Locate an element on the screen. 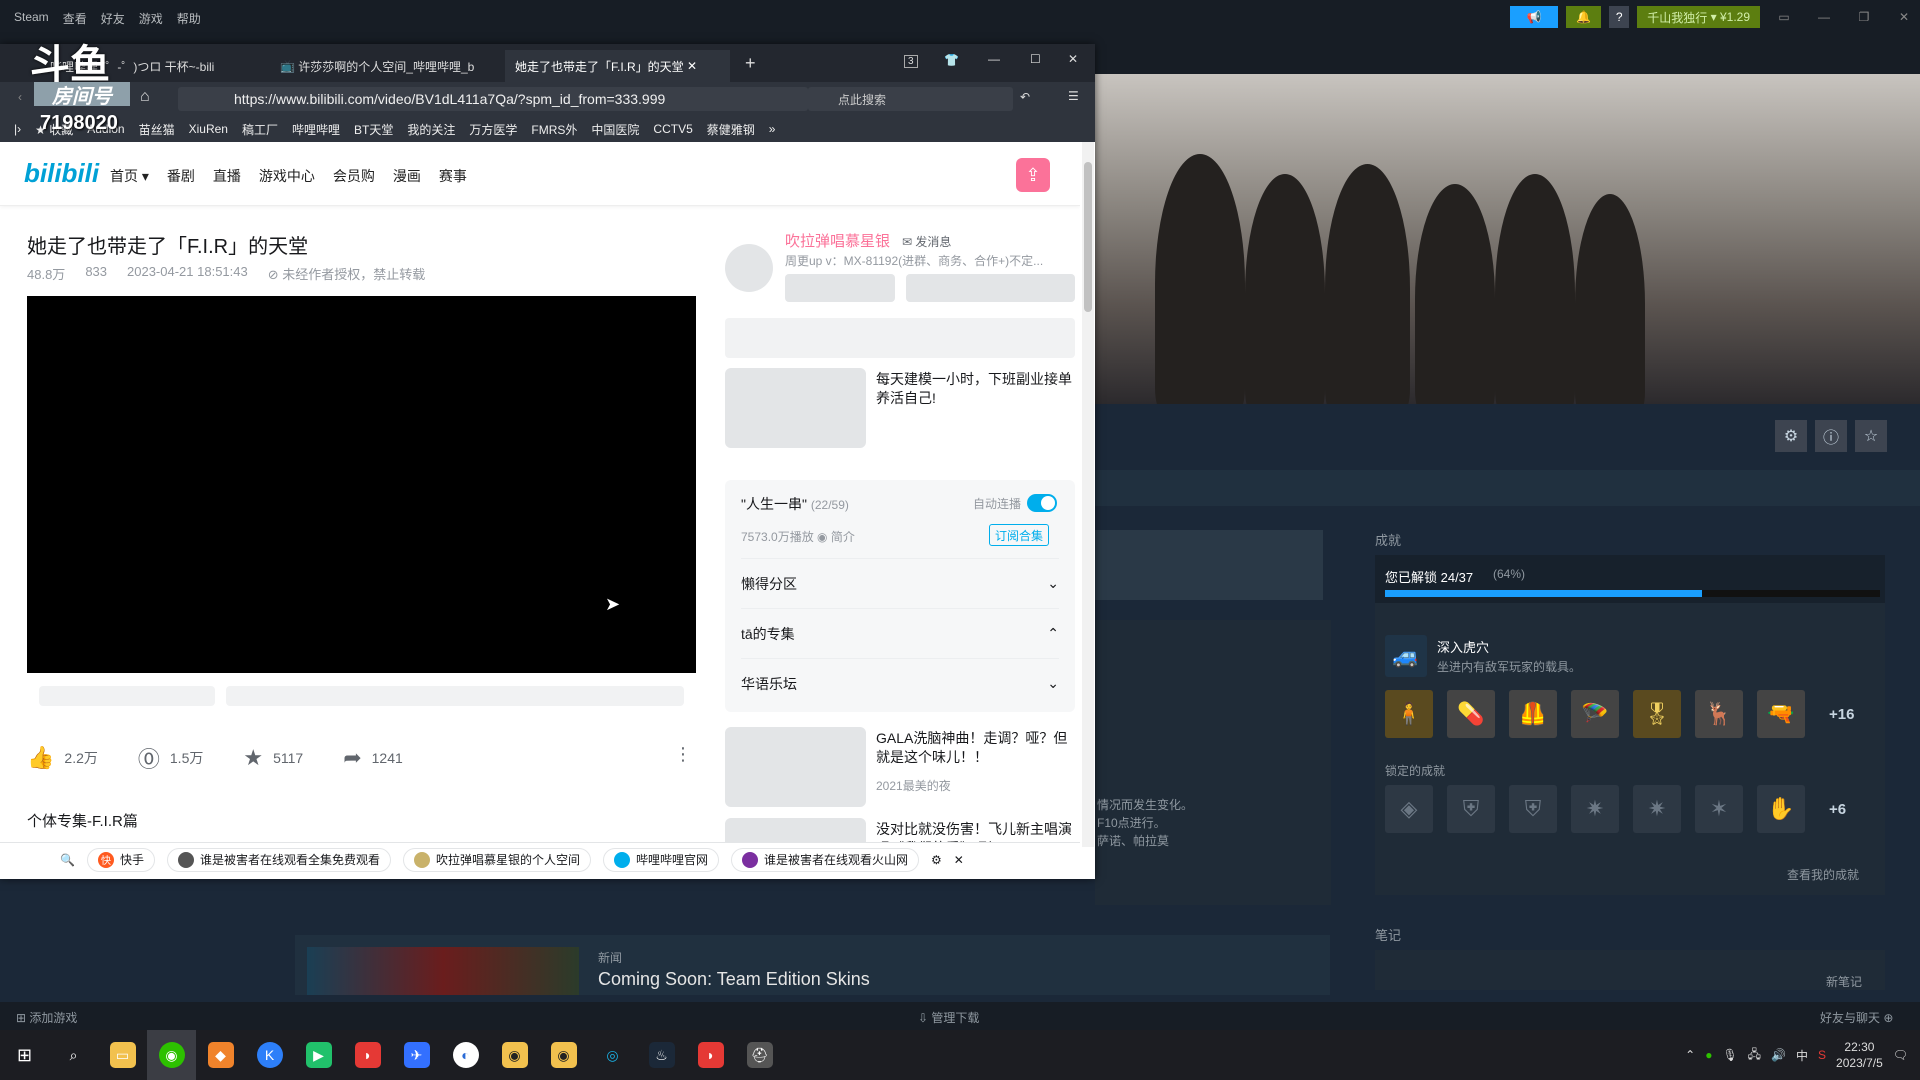 The width and height of the screenshot is (1920, 1080). wechat-icon: ◉ is located at coordinates (171, 1055).